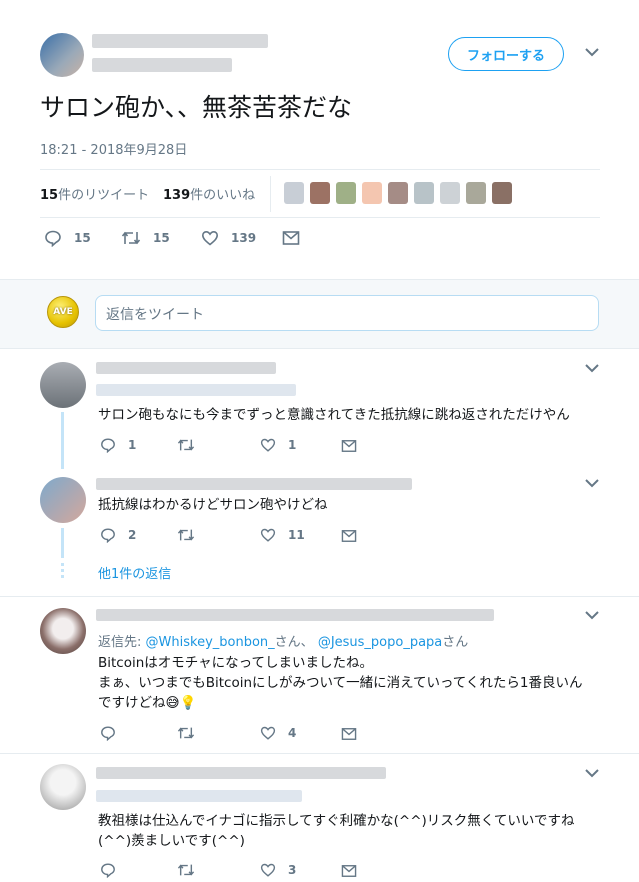  I want to click on stats-divider, so click(270, 194).